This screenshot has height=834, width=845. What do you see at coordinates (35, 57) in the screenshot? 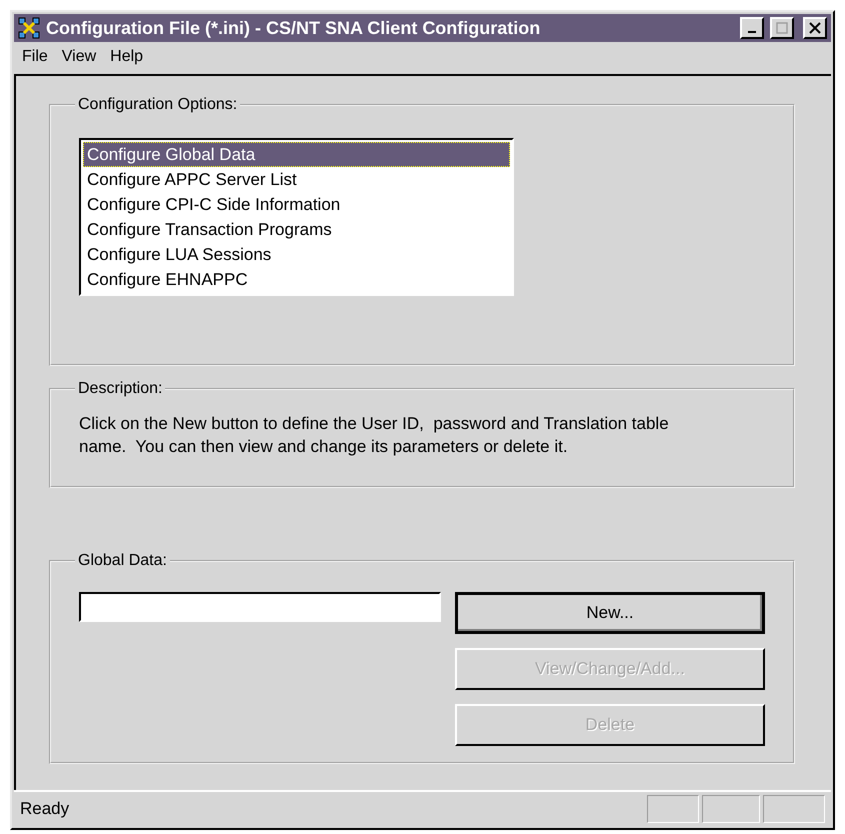
I see `menu-item: File` at bounding box center [35, 57].